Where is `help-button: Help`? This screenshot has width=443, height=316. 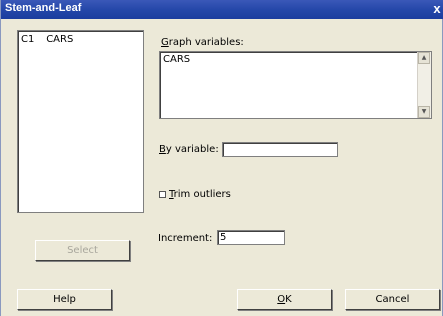
help-button: Help is located at coordinates (64, 299).